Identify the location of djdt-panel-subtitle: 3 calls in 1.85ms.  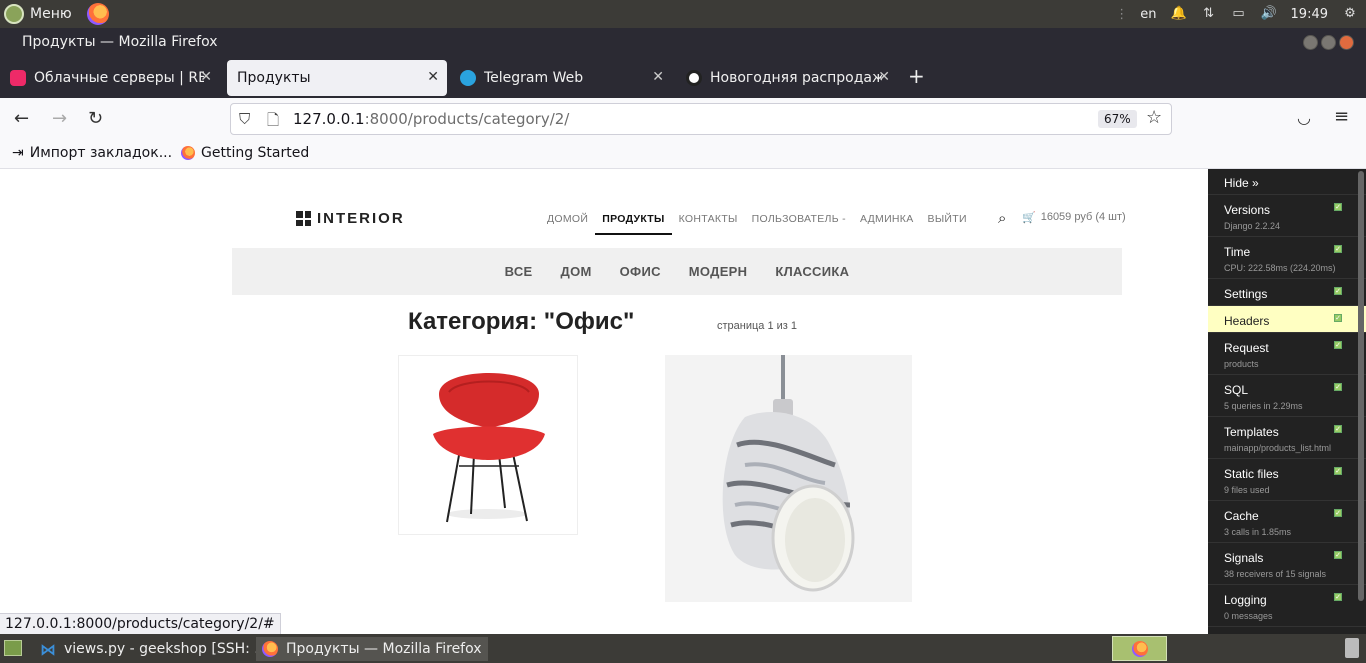
(1258, 532).